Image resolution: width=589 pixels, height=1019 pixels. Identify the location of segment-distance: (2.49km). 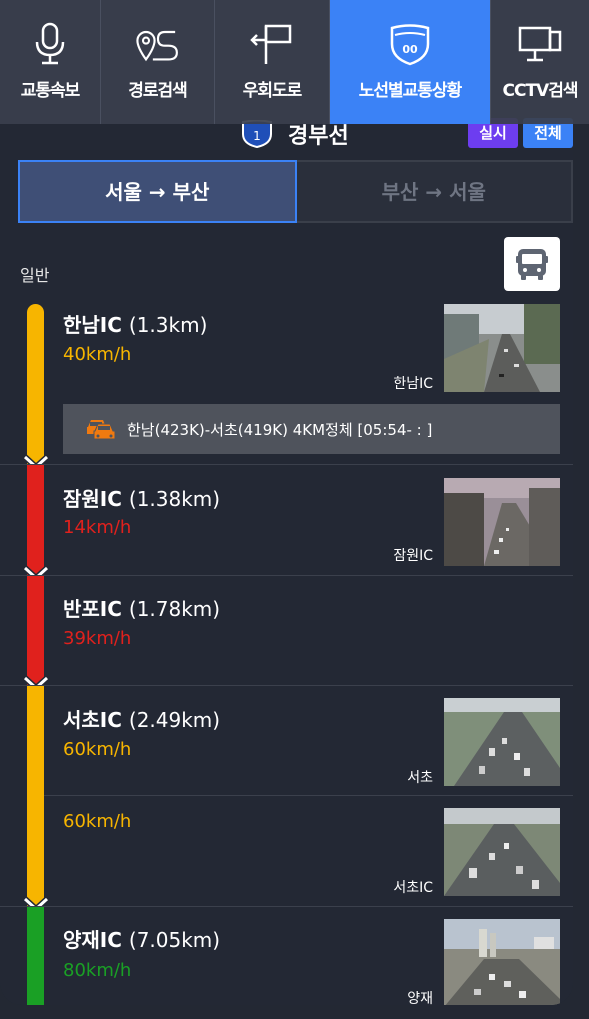
(174, 720).